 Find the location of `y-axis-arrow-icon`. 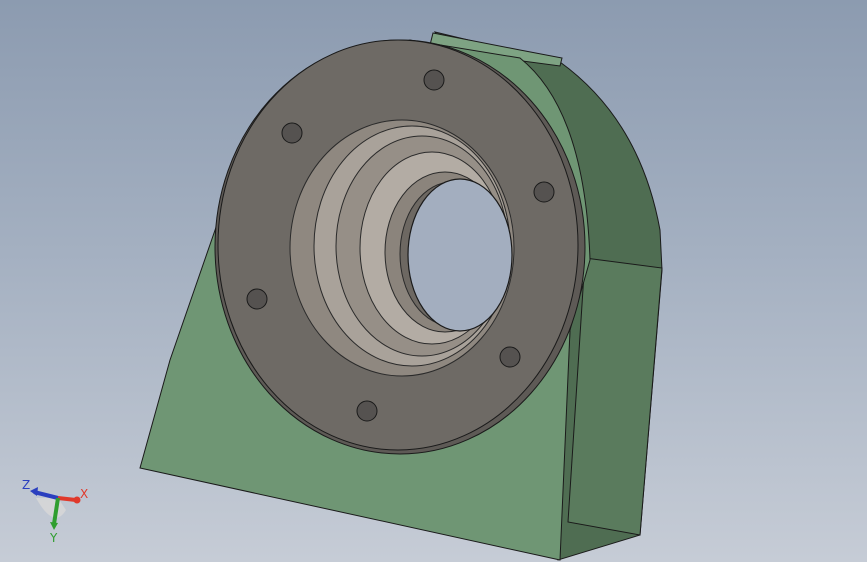

y-axis-arrow-icon is located at coordinates (54, 526).